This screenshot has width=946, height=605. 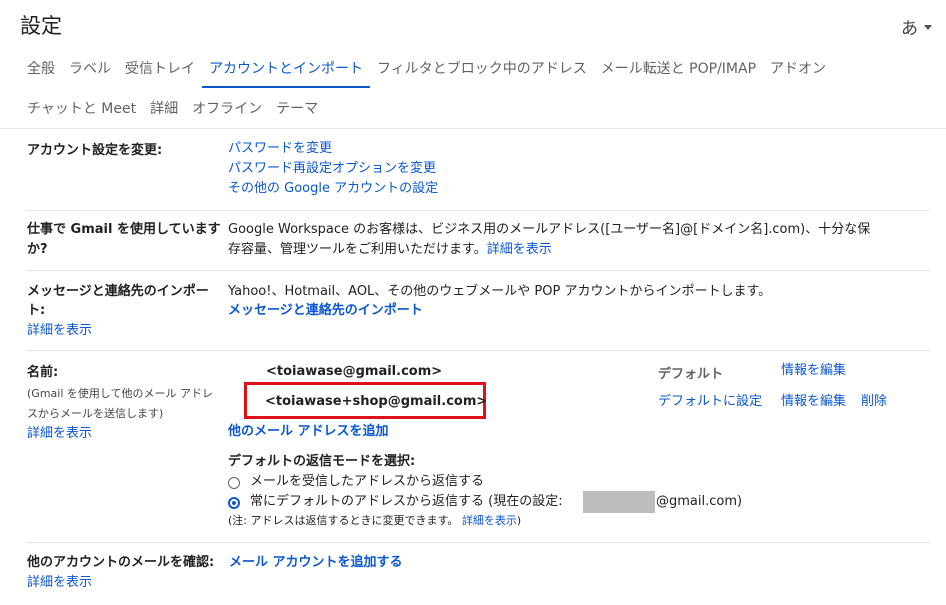 I want to click on caret-down-icon, so click(x=928, y=27).